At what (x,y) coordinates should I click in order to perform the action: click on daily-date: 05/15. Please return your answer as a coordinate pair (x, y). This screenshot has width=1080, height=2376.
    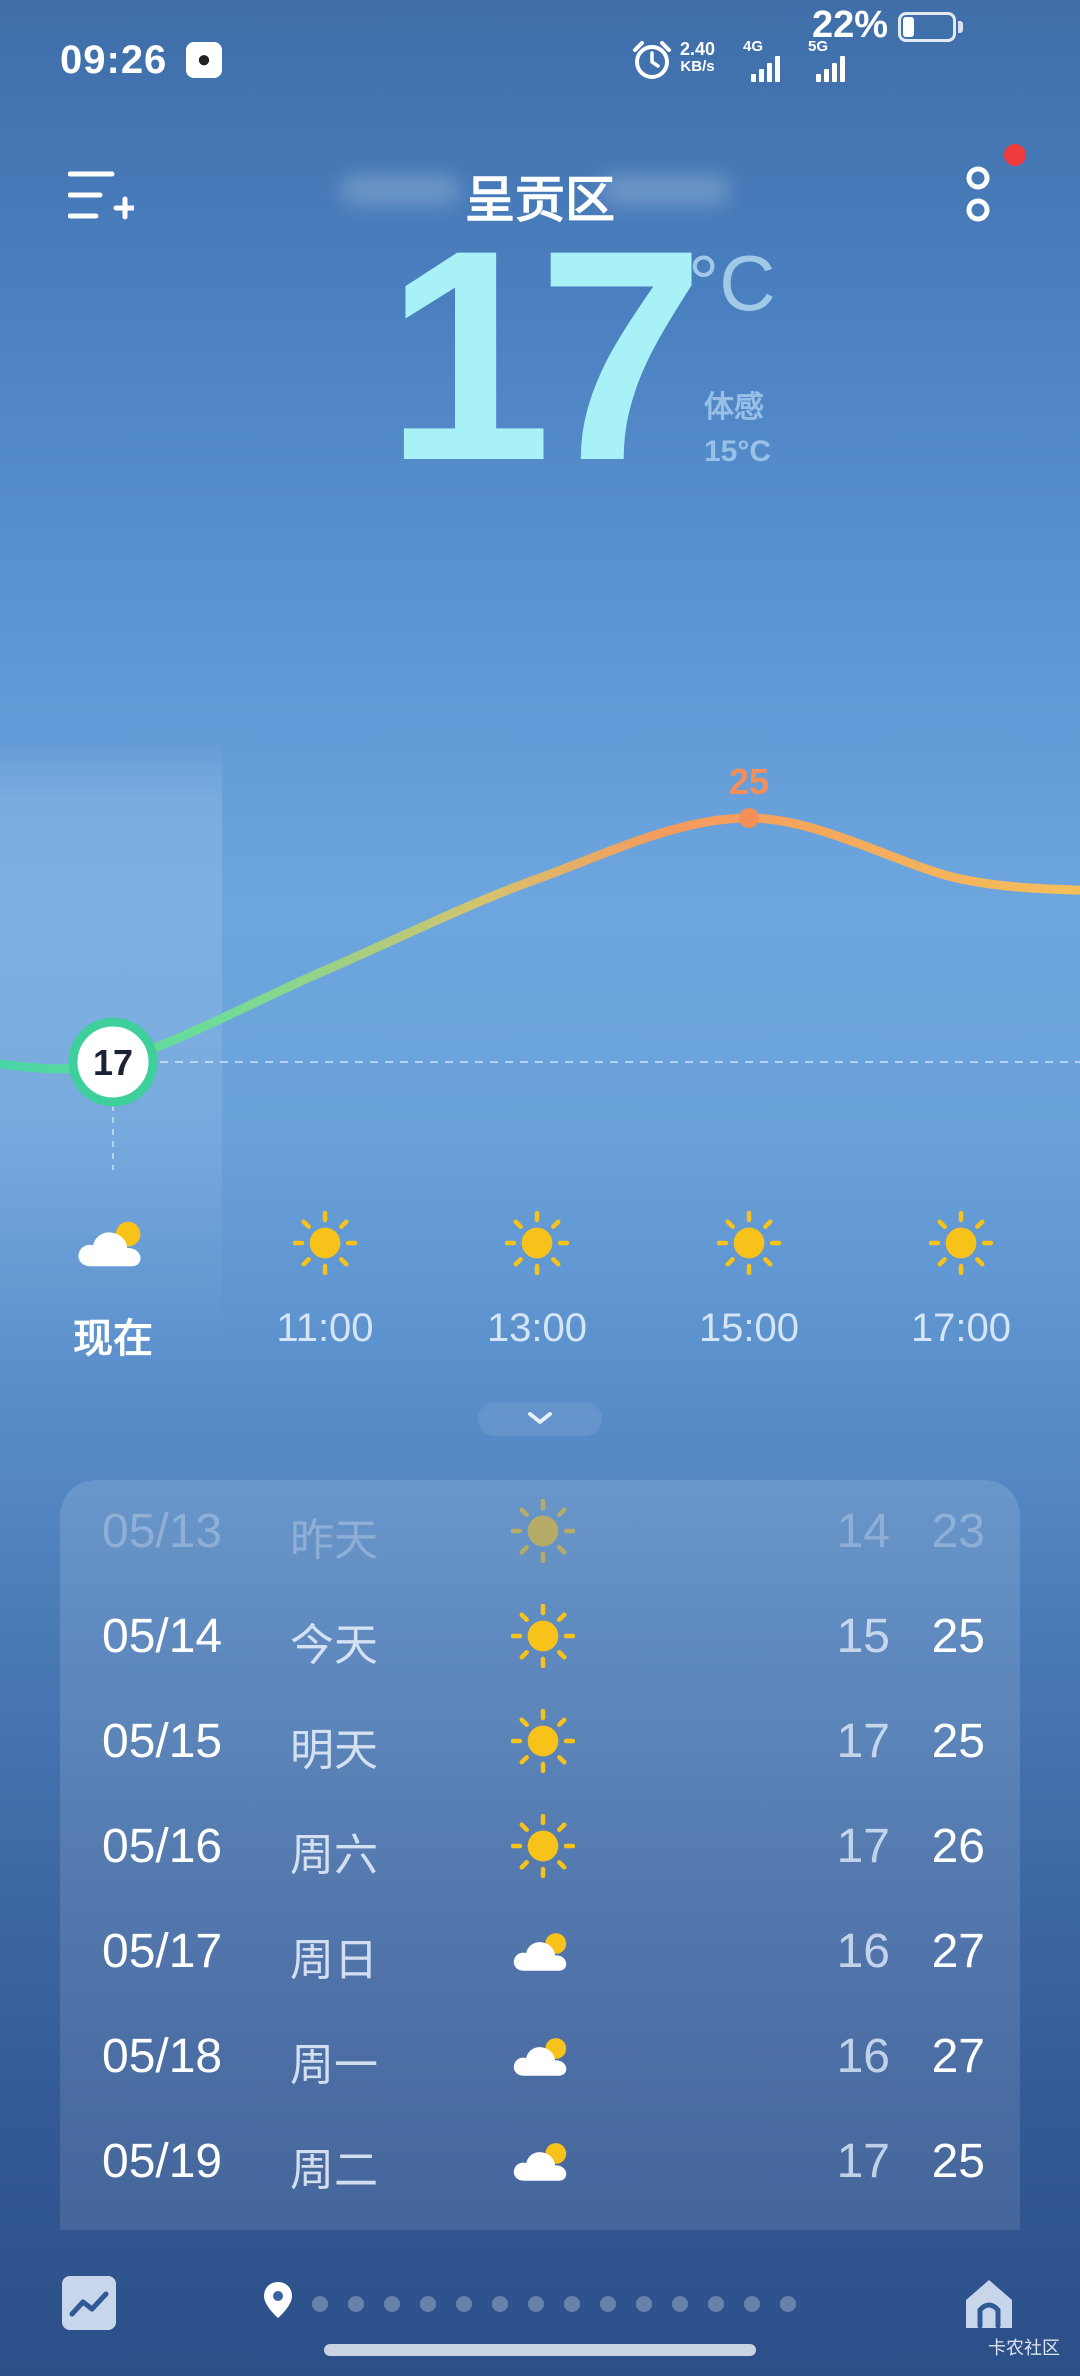
    Looking at the image, I should click on (162, 1741).